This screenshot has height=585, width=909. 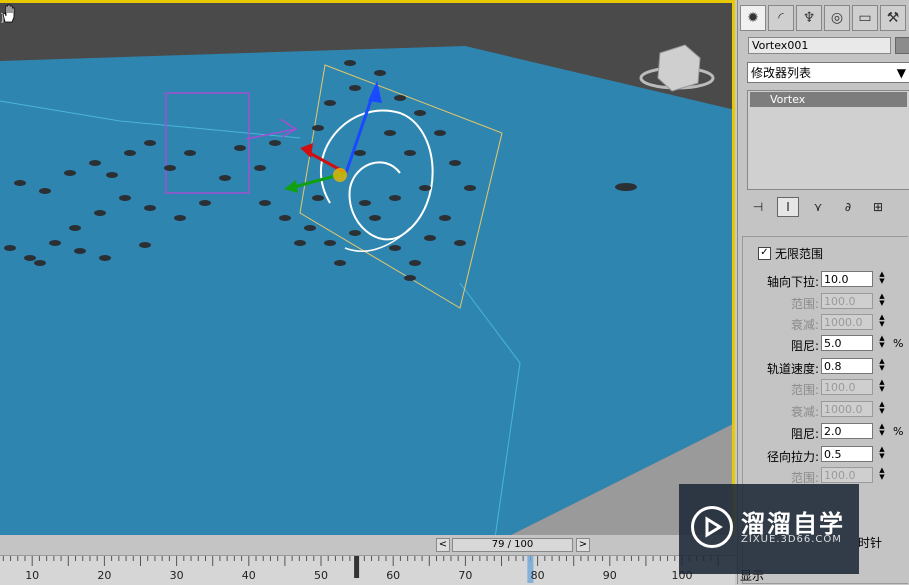 I want to click on motion-tab-icon: ◎, so click(x=837, y=18).